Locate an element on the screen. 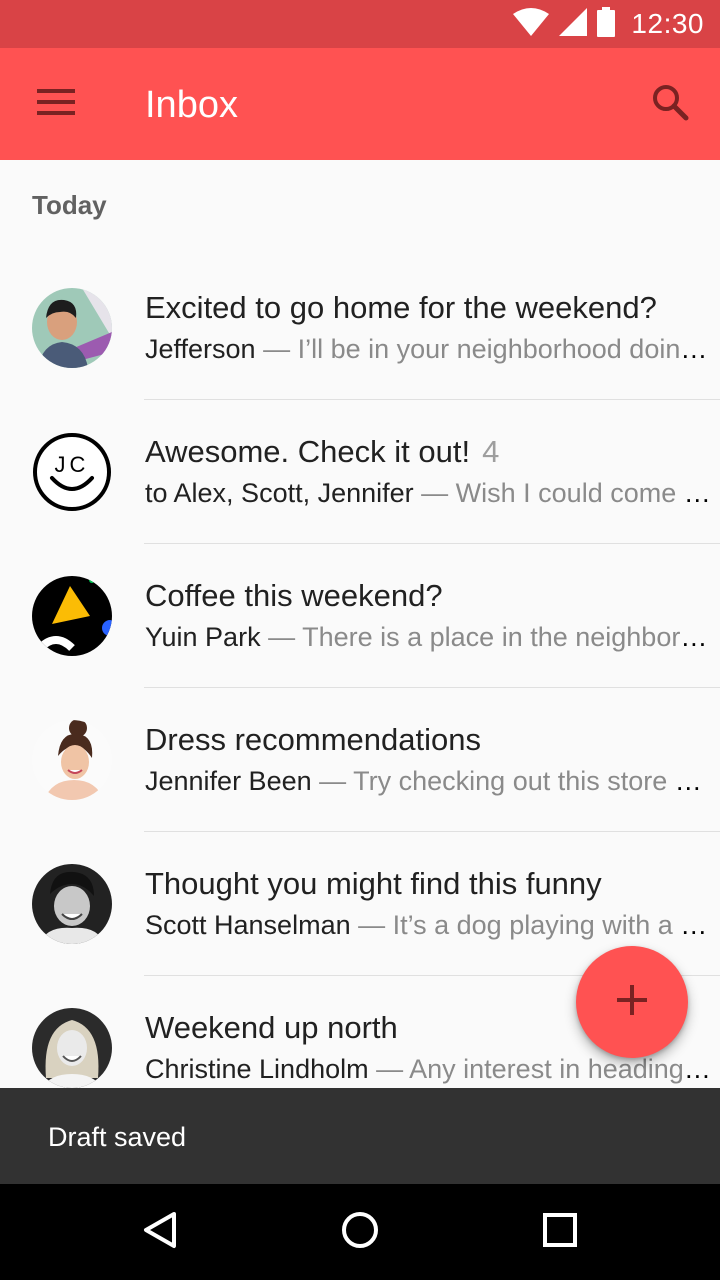  plus-icon is located at coordinates (632, 1002).